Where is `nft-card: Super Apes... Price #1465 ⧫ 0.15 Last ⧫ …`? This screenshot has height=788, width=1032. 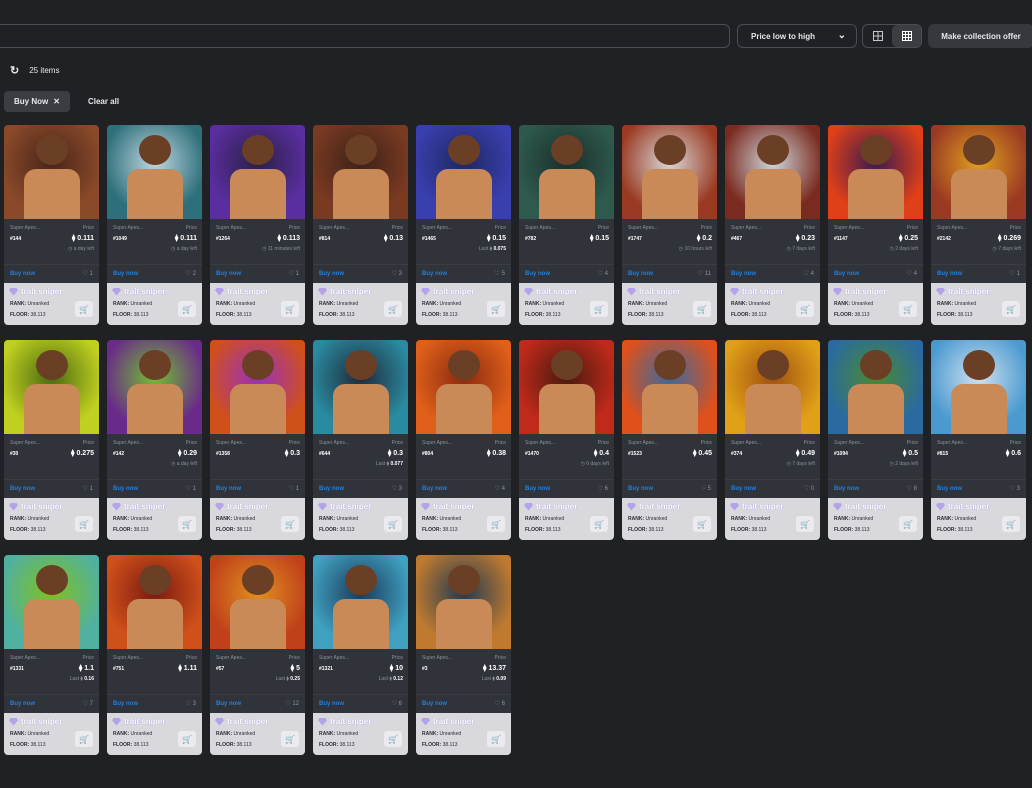
nft-card: Super Apes... Price #1465 ⧫ 0.15 Last ⧫ … is located at coordinates (463, 225).